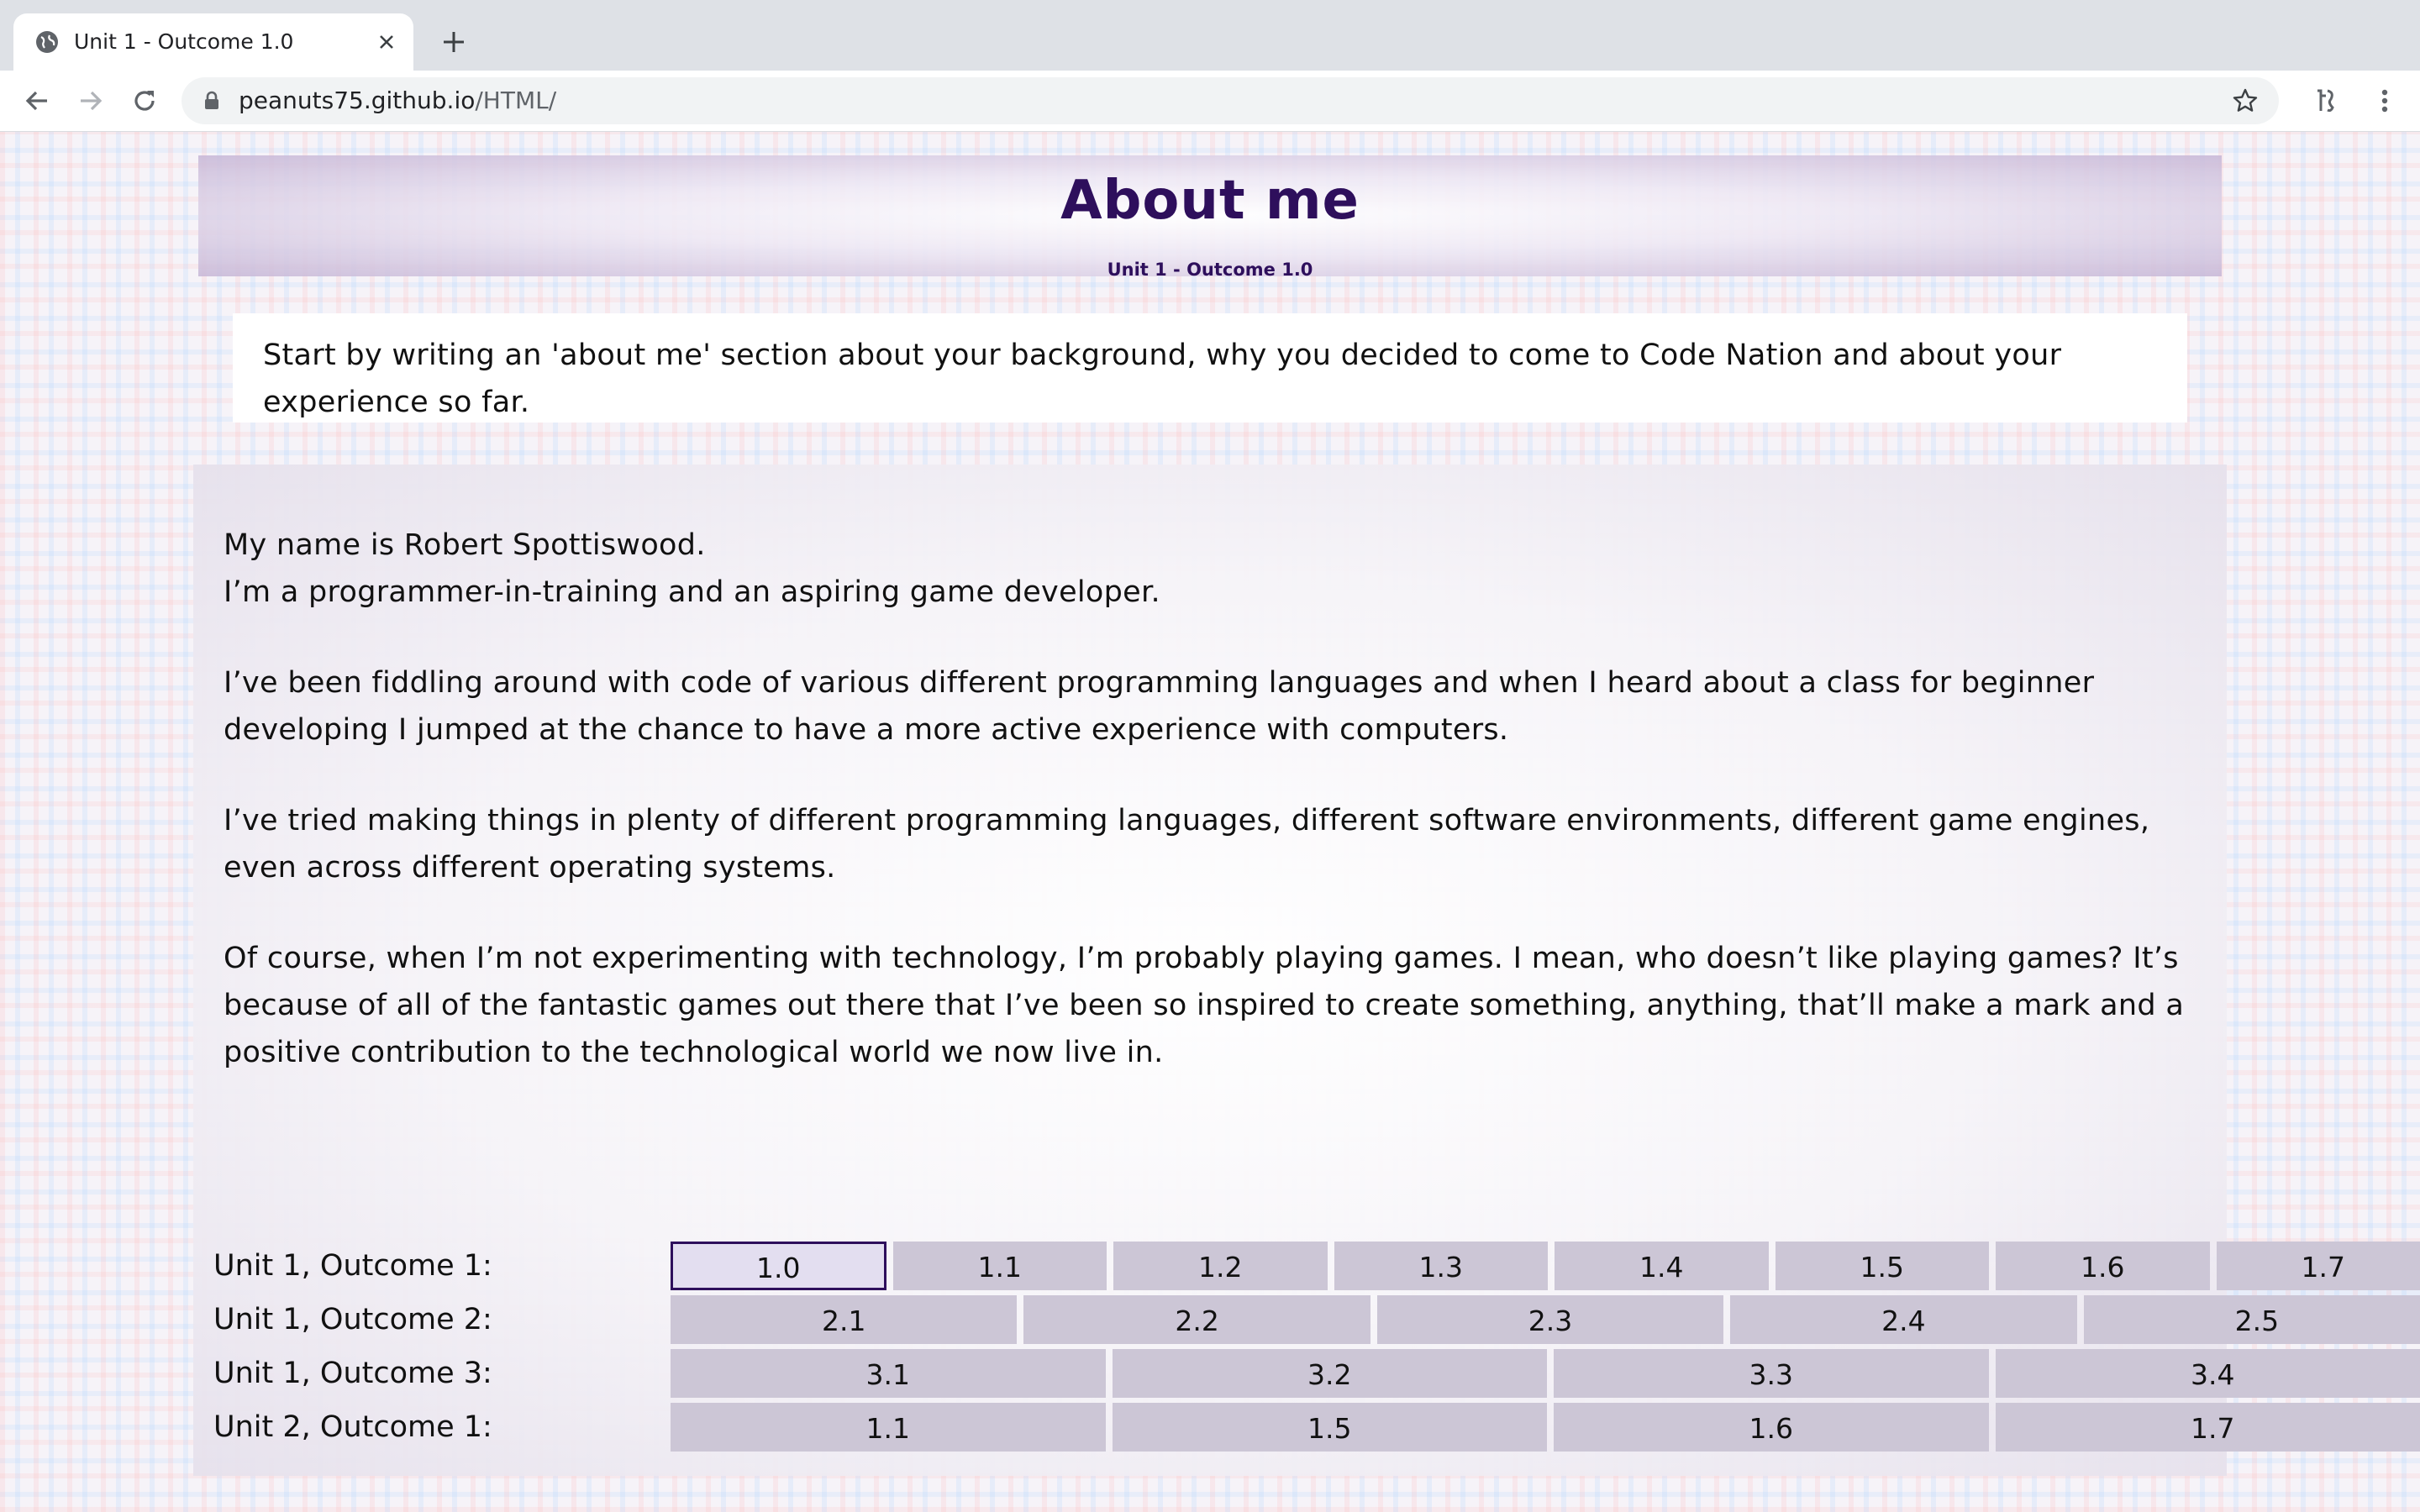 This screenshot has width=2420, height=1512. I want to click on page-subtitle: Unit 1 - Outcome 1.0, so click(1210, 270).